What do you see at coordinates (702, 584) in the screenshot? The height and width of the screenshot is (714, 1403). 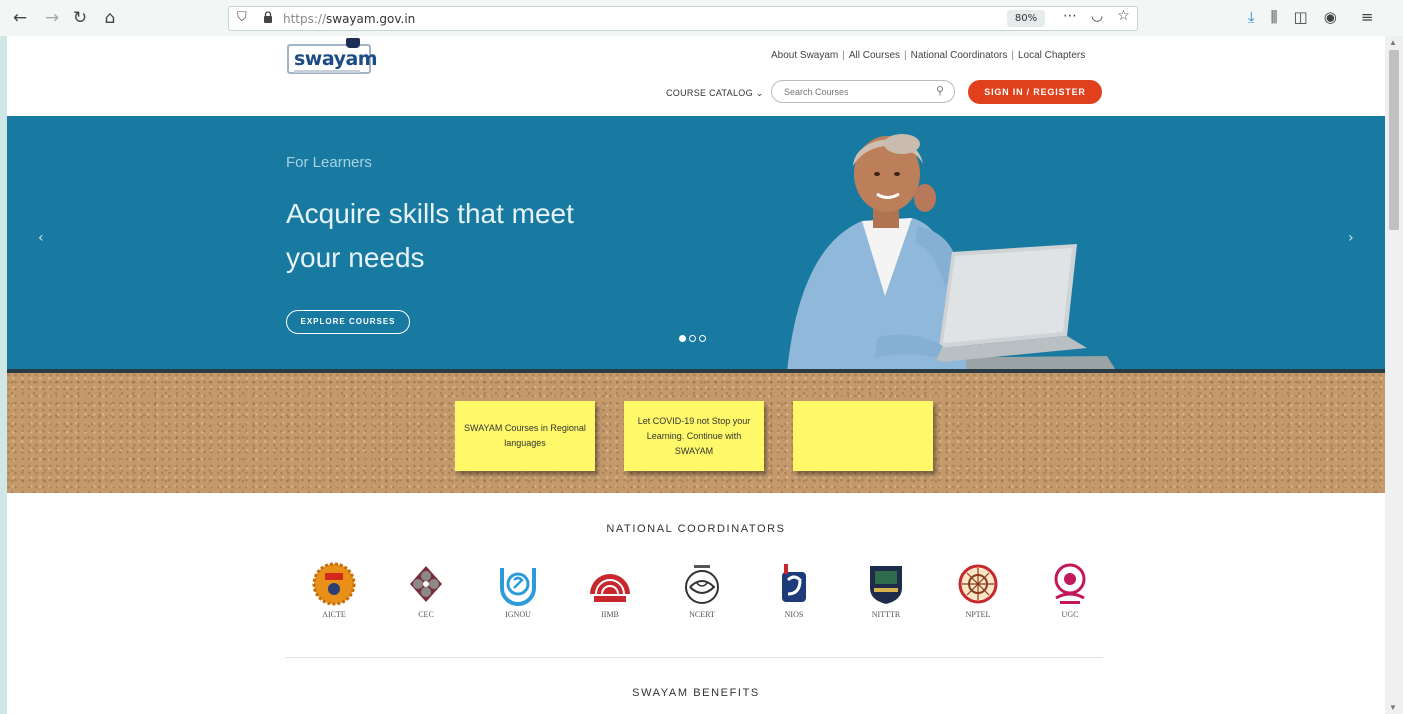 I see `ncert-logo-icon` at bounding box center [702, 584].